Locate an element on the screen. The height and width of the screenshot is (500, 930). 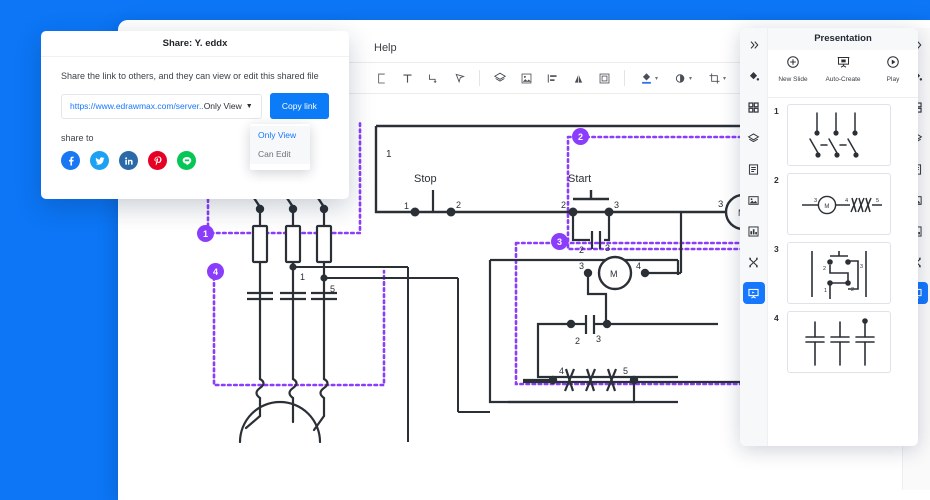
presentation-actions: New Slide Auto-Create Play is located at coordinates (843, 74).